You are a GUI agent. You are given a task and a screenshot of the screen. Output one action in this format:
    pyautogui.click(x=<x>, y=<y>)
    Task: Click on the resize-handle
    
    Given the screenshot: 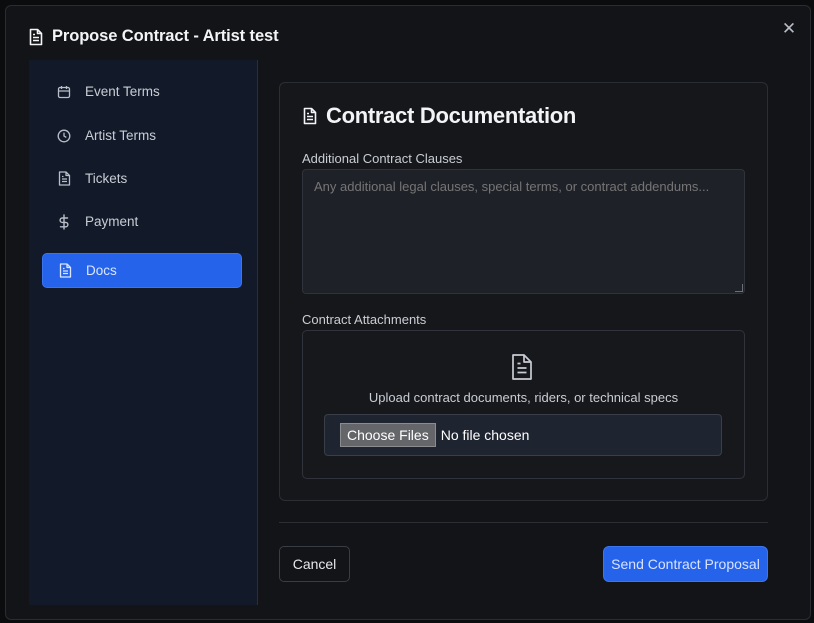 What is the action you would take?
    pyautogui.click(x=739, y=288)
    